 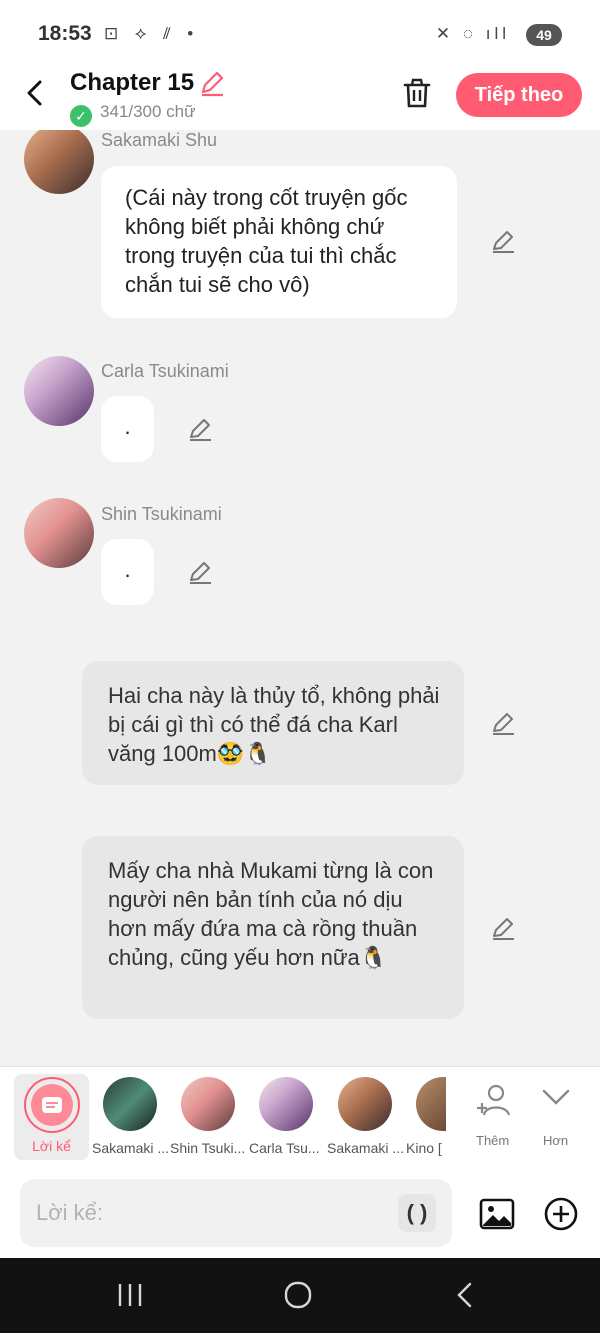 What do you see at coordinates (35, 93) in the screenshot?
I see `back-arrow-icon` at bounding box center [35, 93].